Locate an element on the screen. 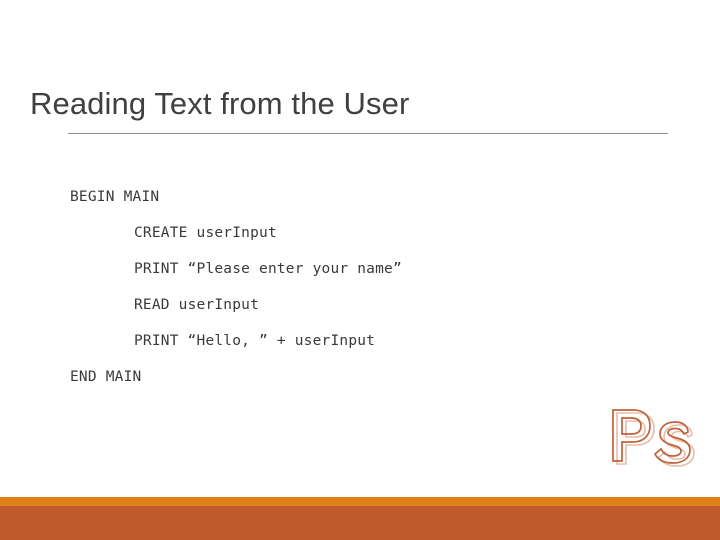  code-line: BEGIN MAIN is located at coordinates (115, 197).